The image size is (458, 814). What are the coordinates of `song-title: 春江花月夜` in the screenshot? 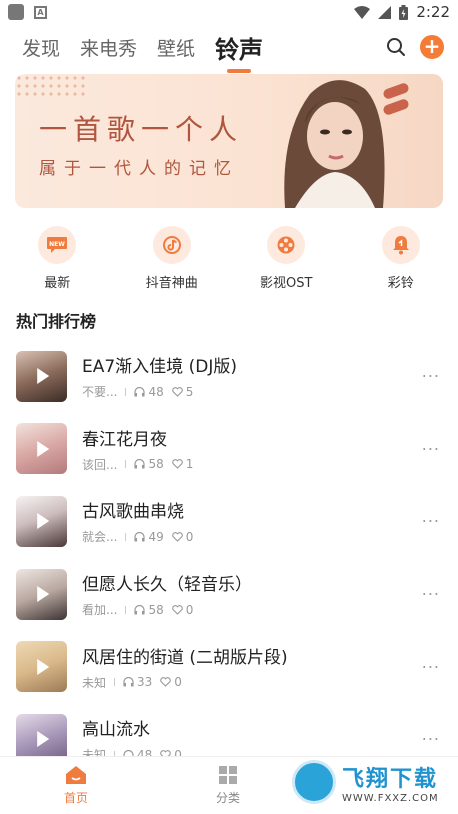 It's located at (124, 439).